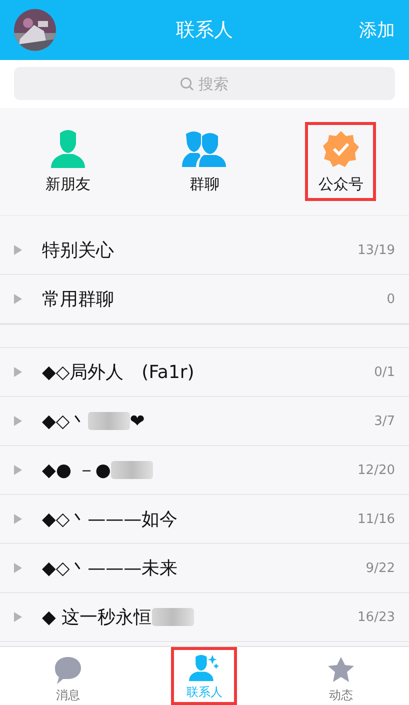 The image size is (409, 705). I want to click on shortcut-button: 群聊, so click(204, 161).